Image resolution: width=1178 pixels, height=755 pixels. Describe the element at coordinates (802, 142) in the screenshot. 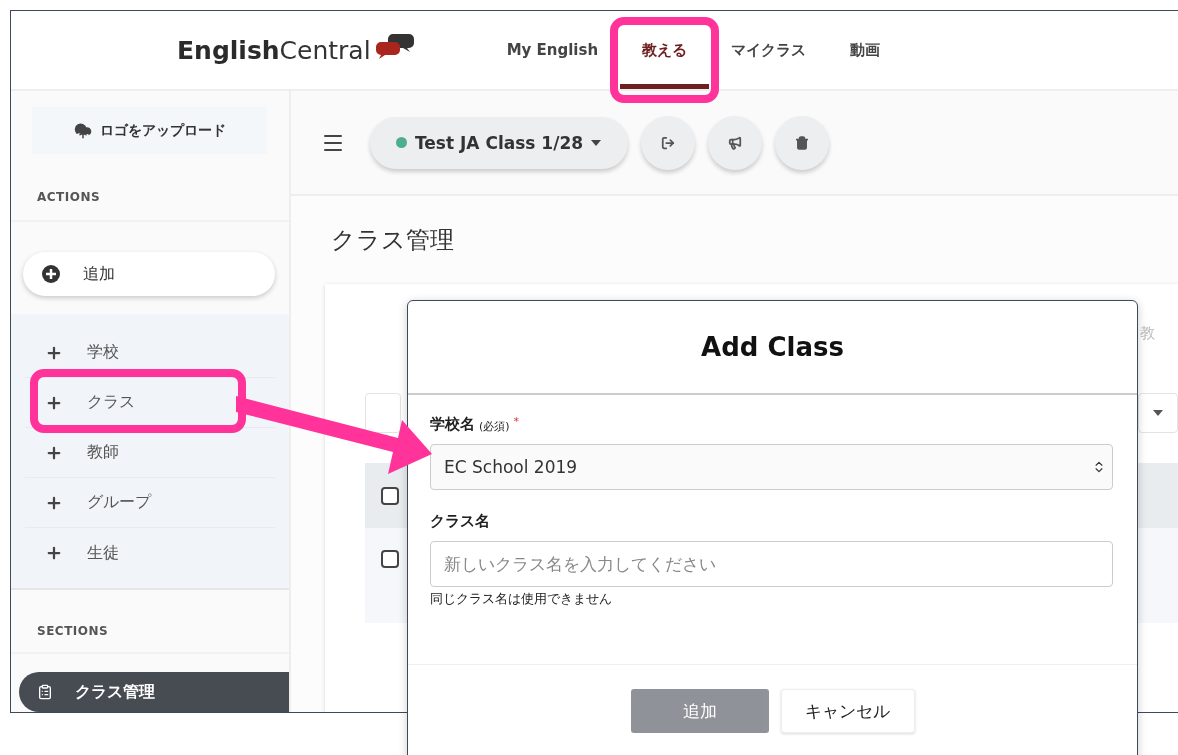

I see `trash-icon` at that location.